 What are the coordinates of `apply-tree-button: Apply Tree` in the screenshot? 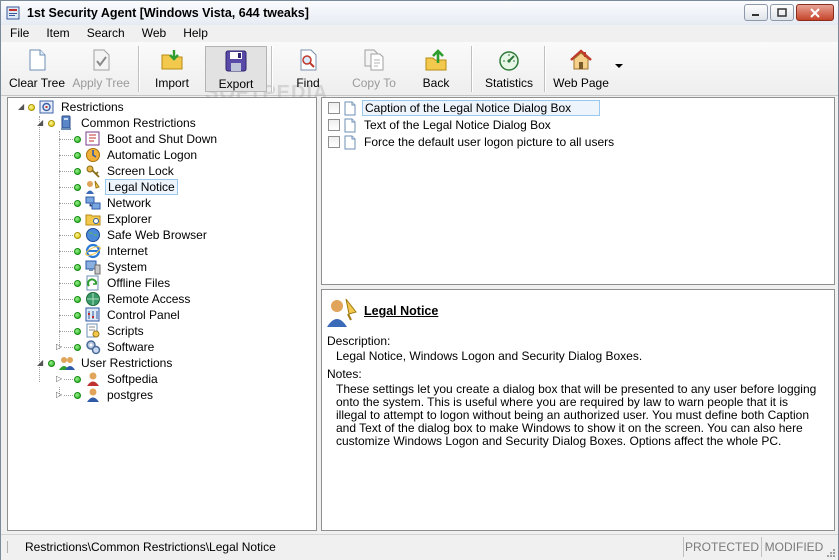 It's located at (101, 69).